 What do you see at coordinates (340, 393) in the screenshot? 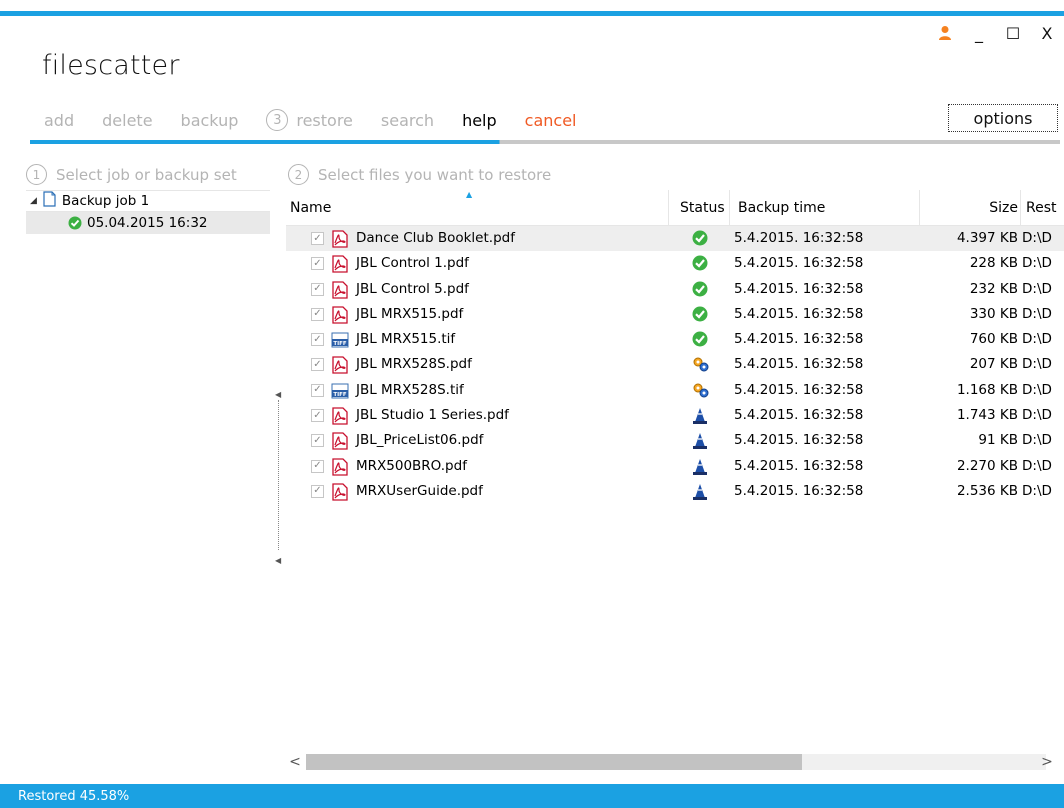
I see `tiff-file-icon: TIFF` at bounding box center [340, 393].